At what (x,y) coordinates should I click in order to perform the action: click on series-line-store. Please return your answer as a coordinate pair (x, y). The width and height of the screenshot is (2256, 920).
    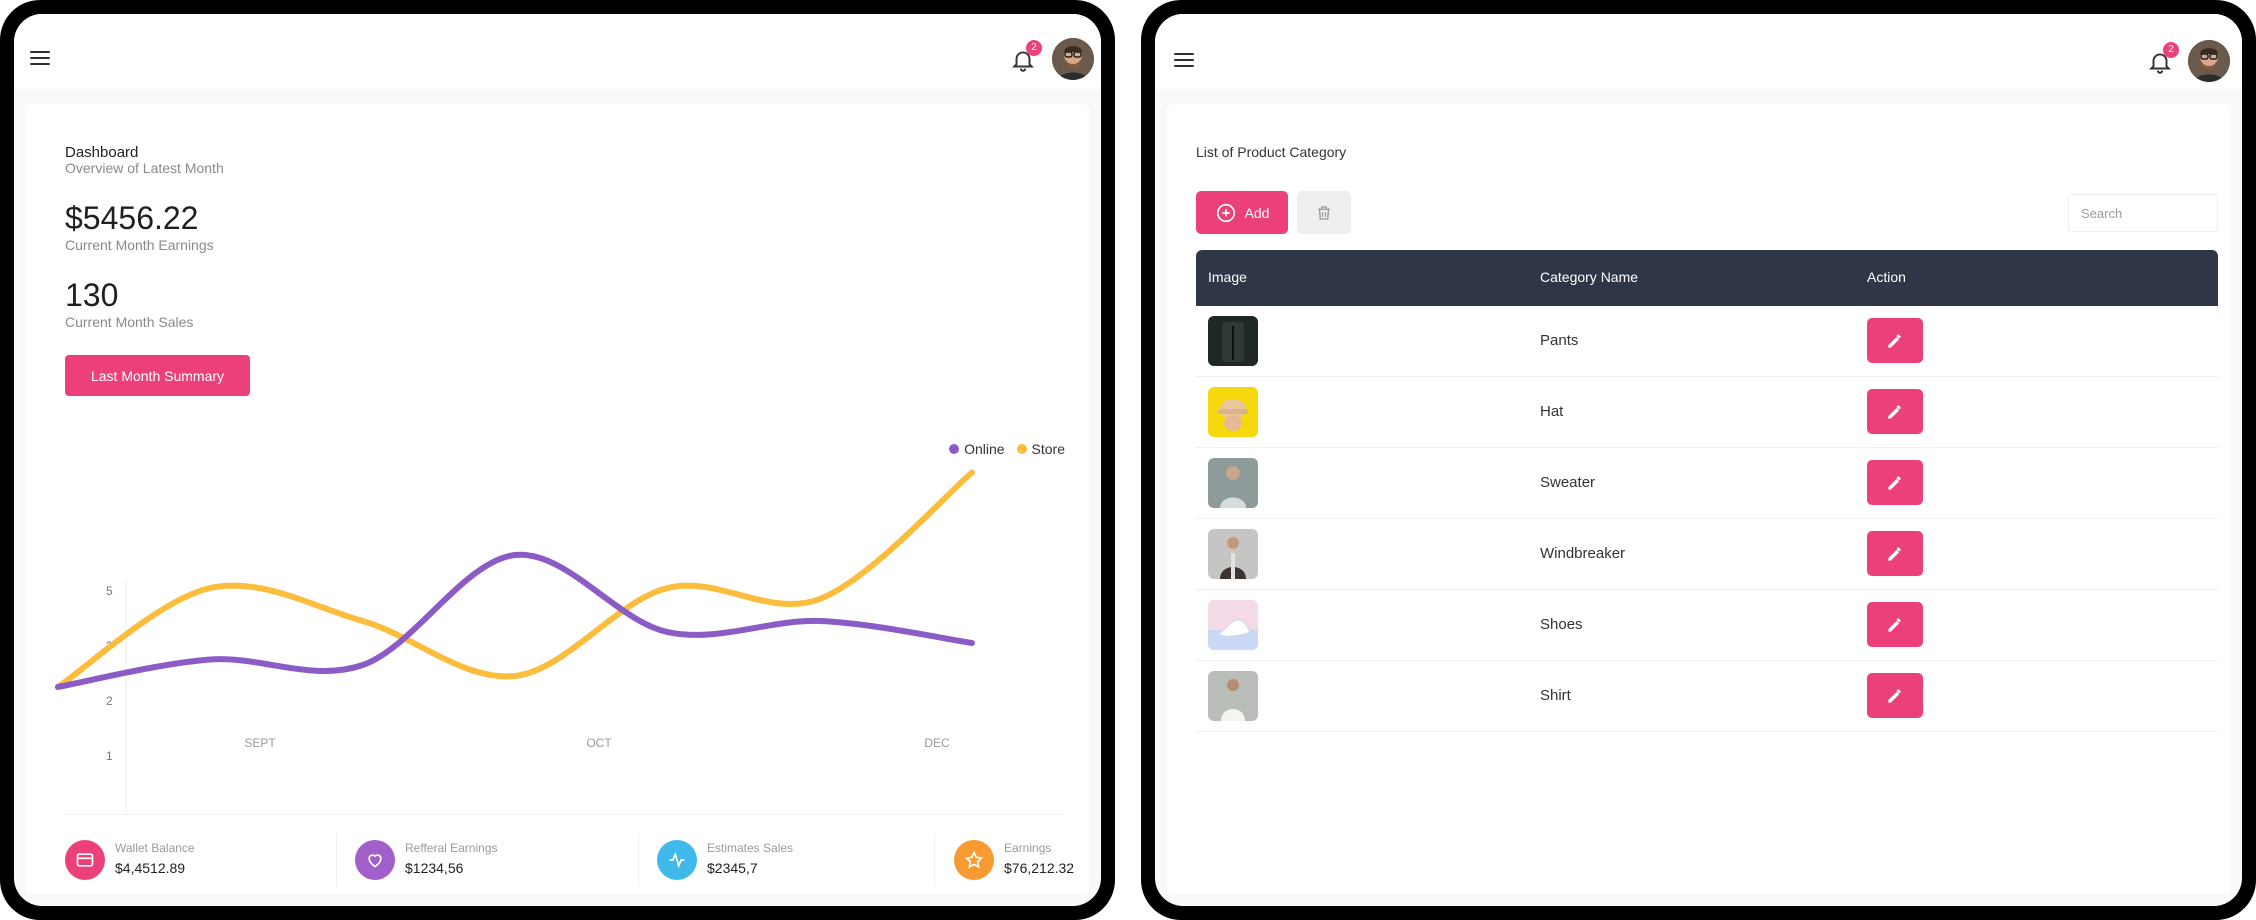
    Looking at the image, I should click on (515, 579).